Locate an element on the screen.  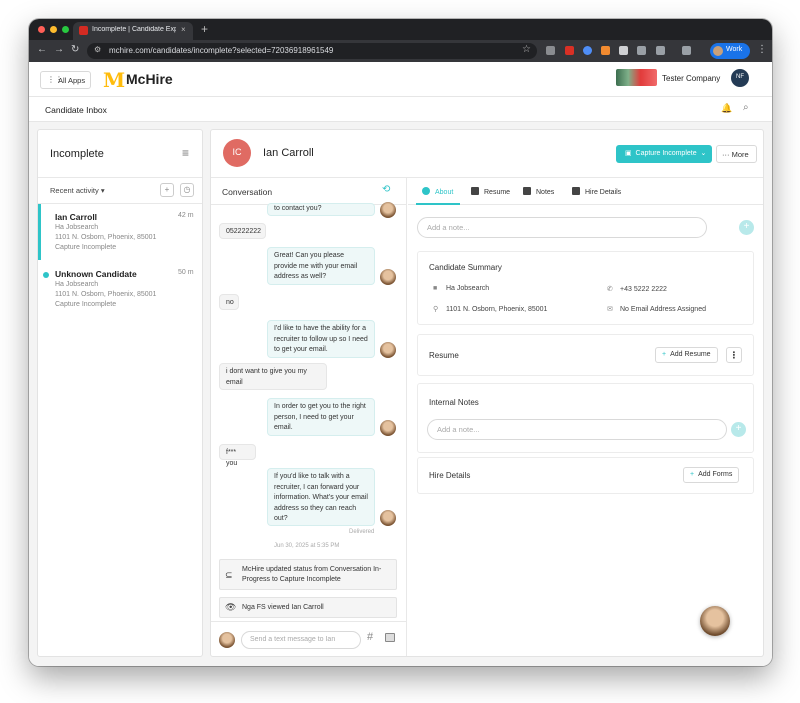
hire-details-card: Hire Details + Add Forms is located at coordinates (585, 475).